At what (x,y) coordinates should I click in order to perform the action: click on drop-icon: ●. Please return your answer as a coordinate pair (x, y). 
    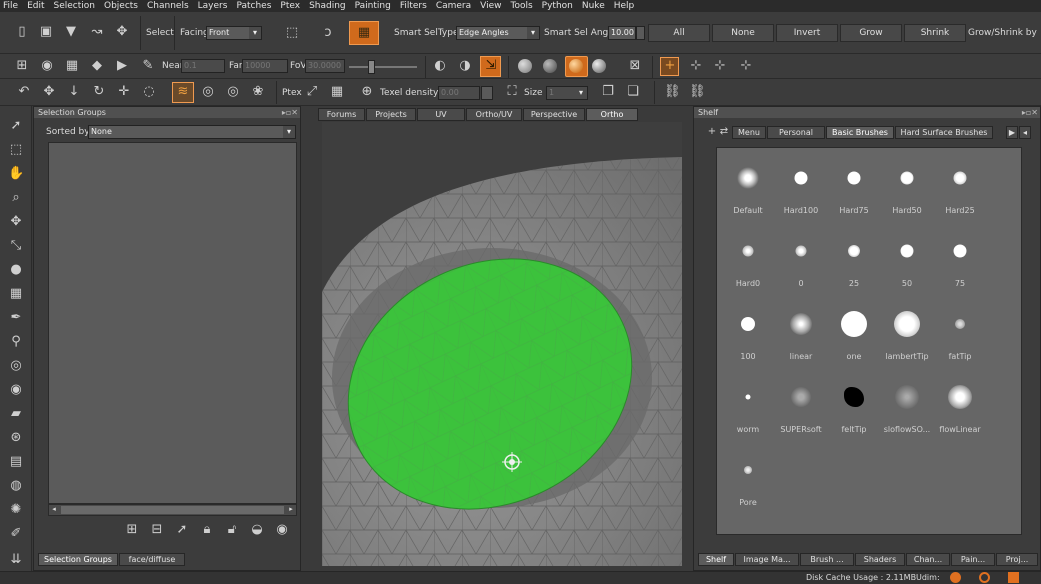
    Looking at the image, I should click on (16, 270).